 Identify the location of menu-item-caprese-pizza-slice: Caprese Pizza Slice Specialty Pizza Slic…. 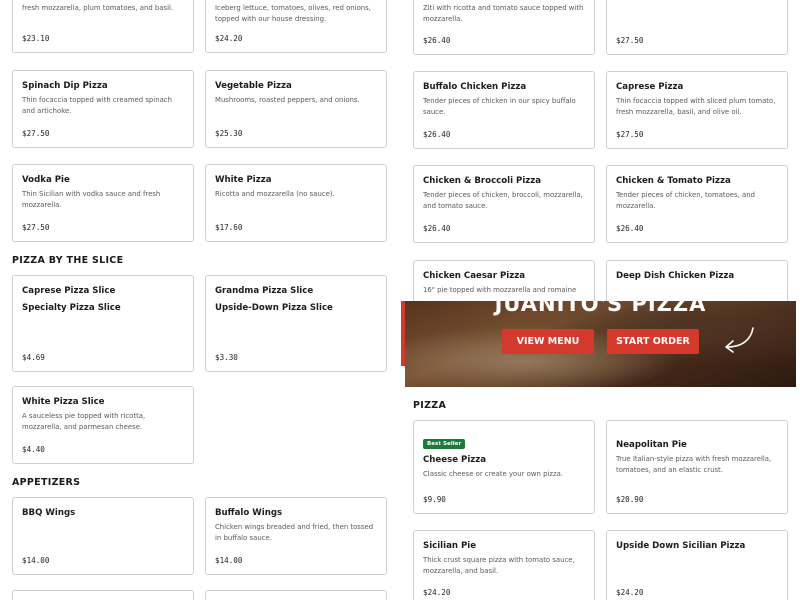
(103, 323).